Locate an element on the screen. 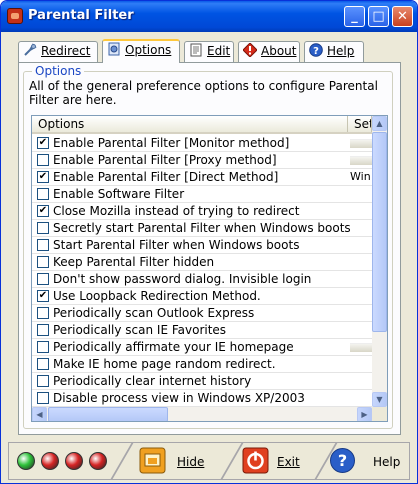 This screenshot has width=418, height=484. tab-edit-label: Edit is located at coordinates (219, 51).